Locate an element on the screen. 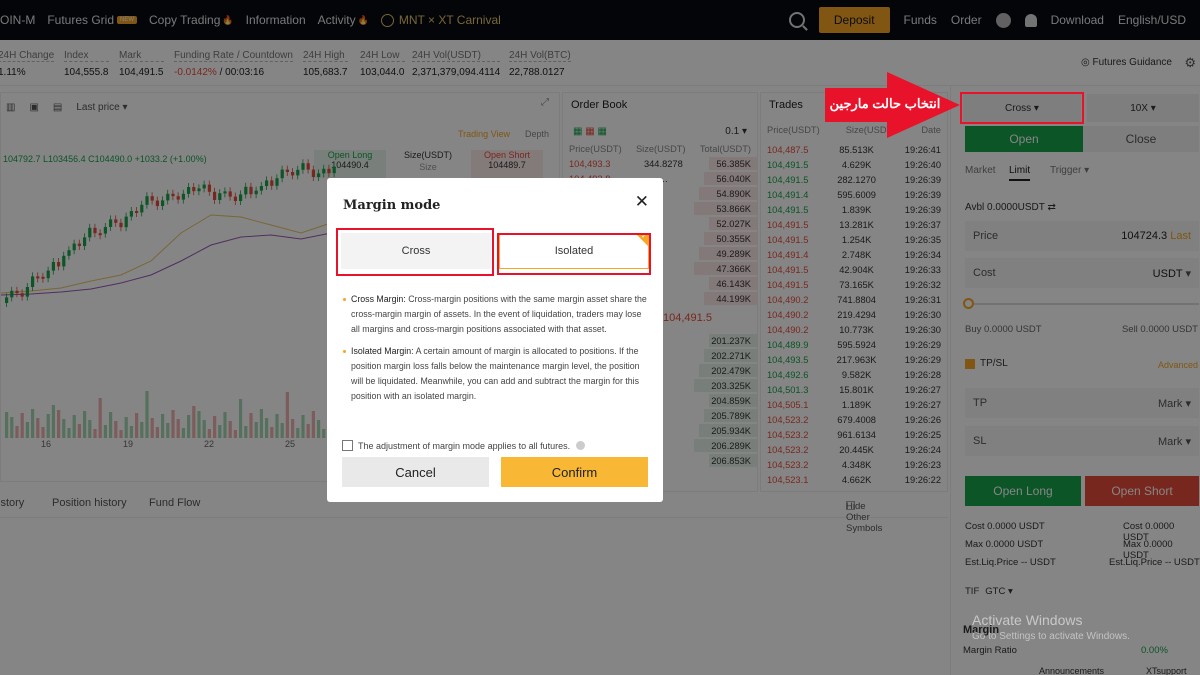 This screenshot has height=675, width=1200. confirm-button: Confirm is located at coordinates (574, 472).